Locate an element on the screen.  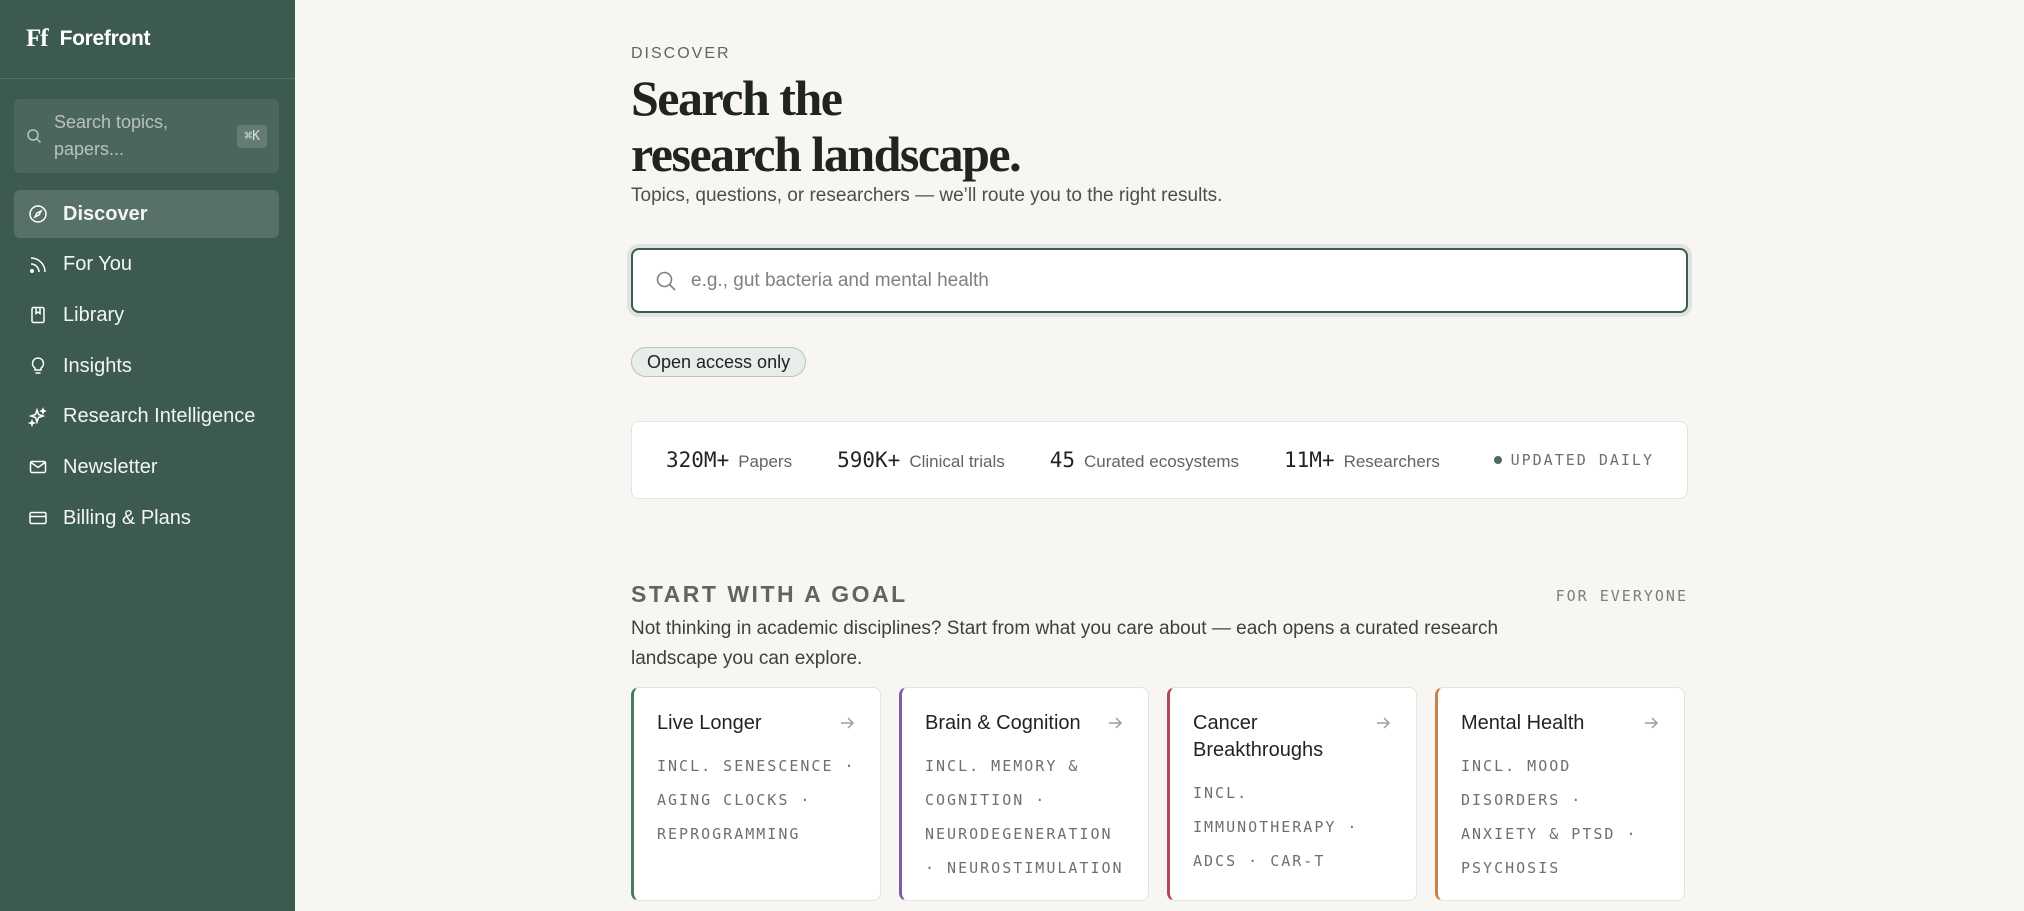
sidebar-item-label: Discover is located at coordinates (105, 213).